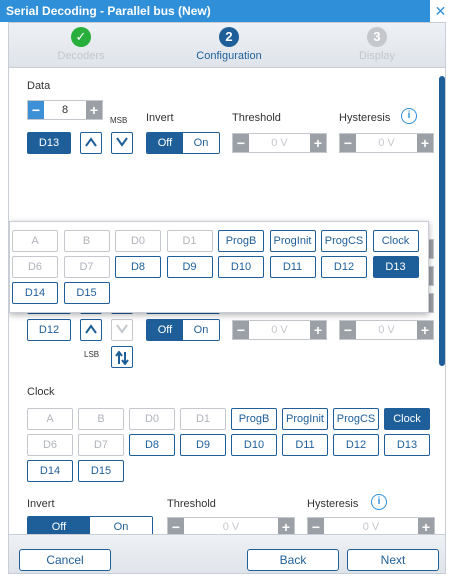 The width and height of the screenshot is (451, 582). I want to click on clock-hysteresis-value: 0 V, so click(371, 526).